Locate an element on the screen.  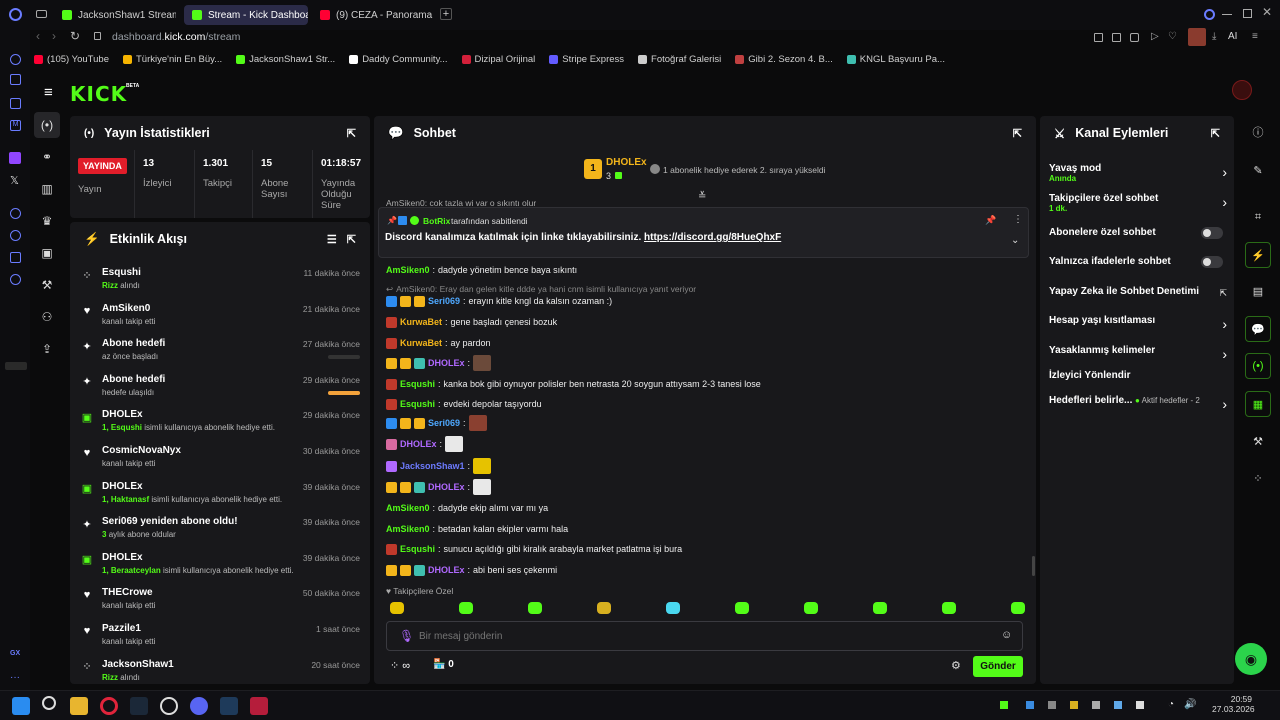
store-indicator: 🏪 0 is located at coordinates (443, 664).